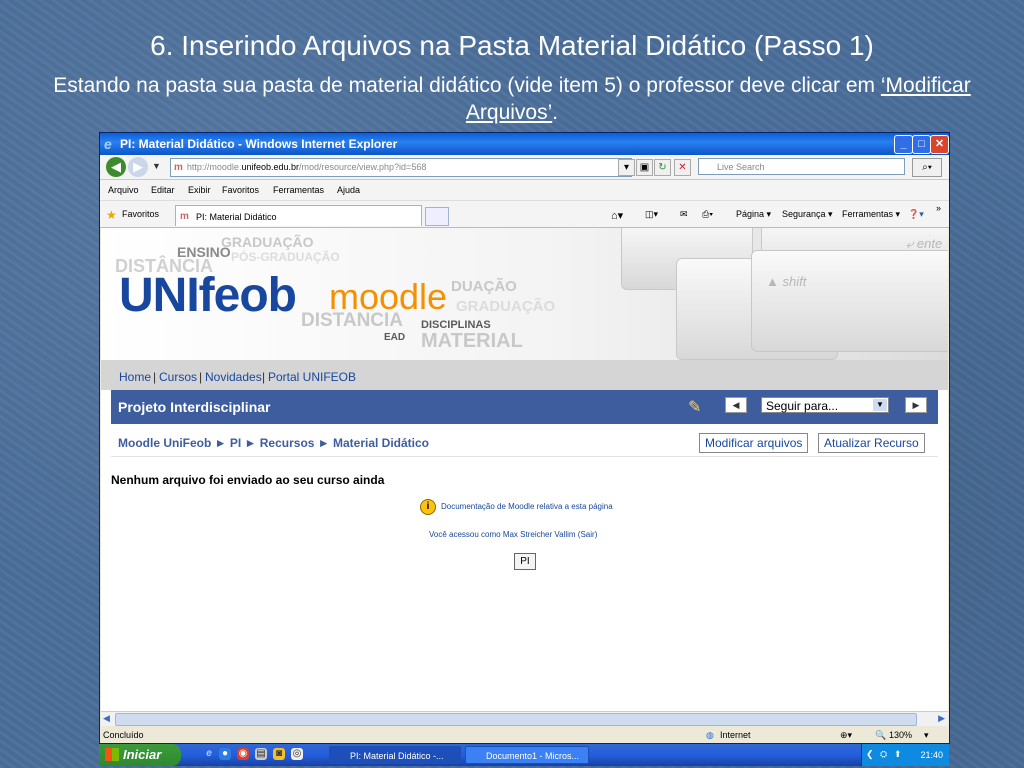  What do you see at coordinates (871, 443) in the screenshot?
I see `atualizar-recurso-button: Atualizar Recurso` at bounding box center [871, 443].